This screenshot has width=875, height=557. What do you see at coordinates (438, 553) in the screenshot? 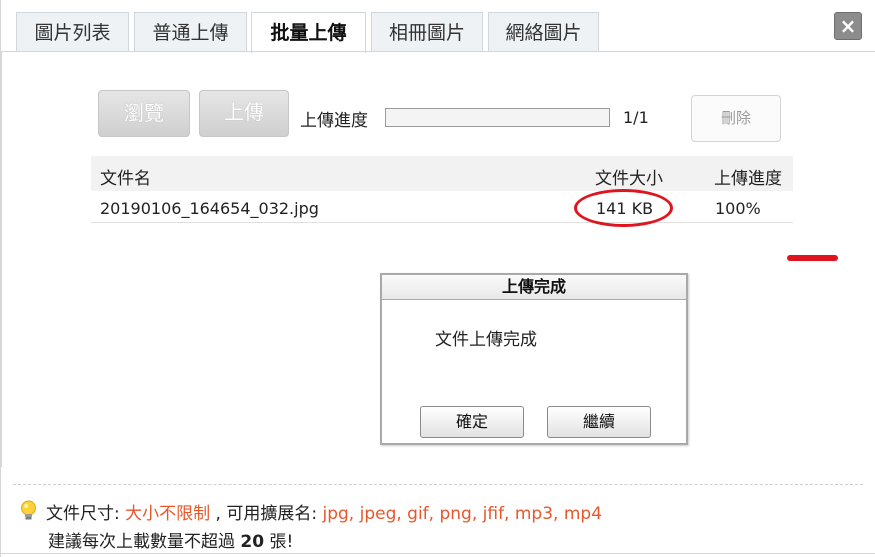
I see `bottom-border` at bounding box center [438, 553].